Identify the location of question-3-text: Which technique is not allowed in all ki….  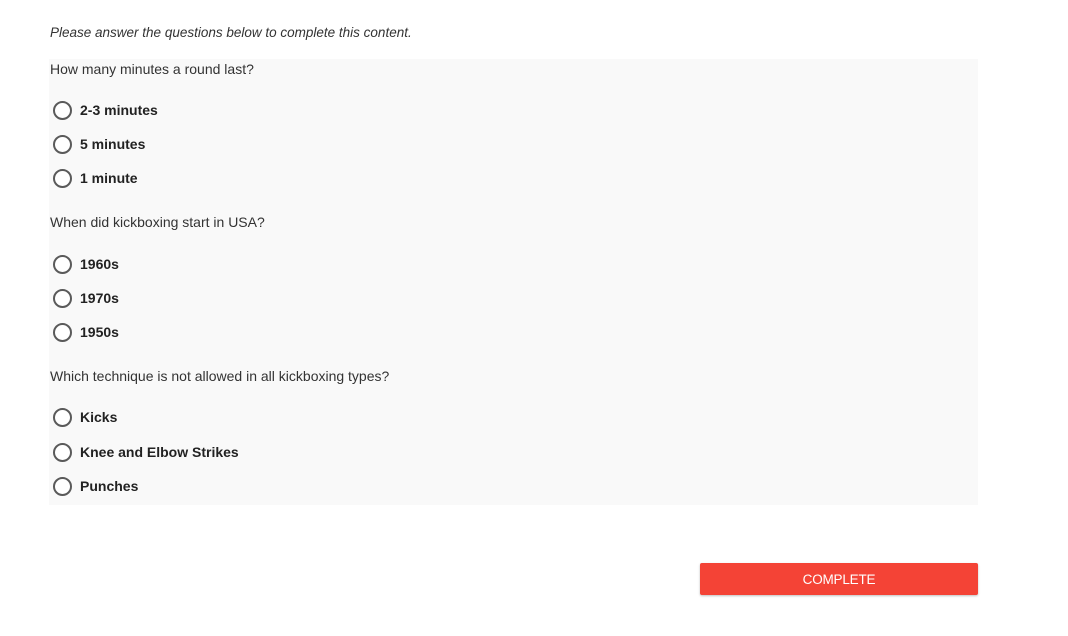
(220, 376).